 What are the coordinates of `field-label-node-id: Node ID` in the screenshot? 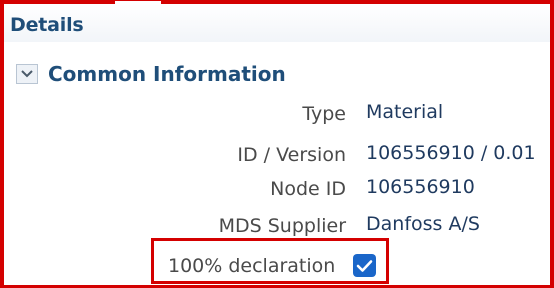 It's located at (308, 189).